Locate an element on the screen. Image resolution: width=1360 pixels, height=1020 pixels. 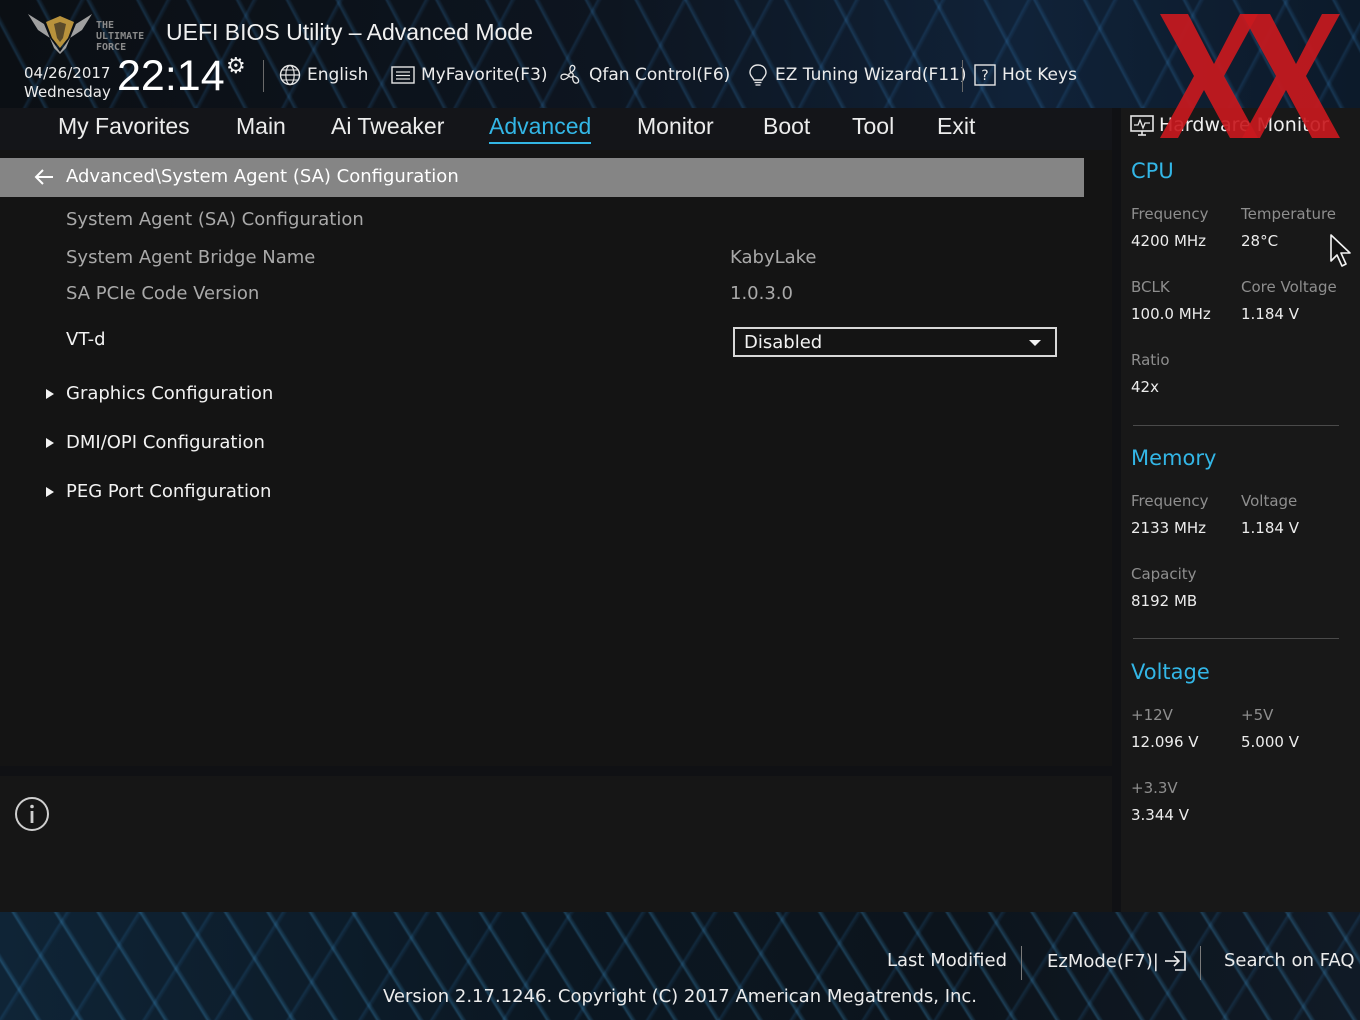
myfavorite-button: MyFavorite(F3) is located at coordinates (469, 75).